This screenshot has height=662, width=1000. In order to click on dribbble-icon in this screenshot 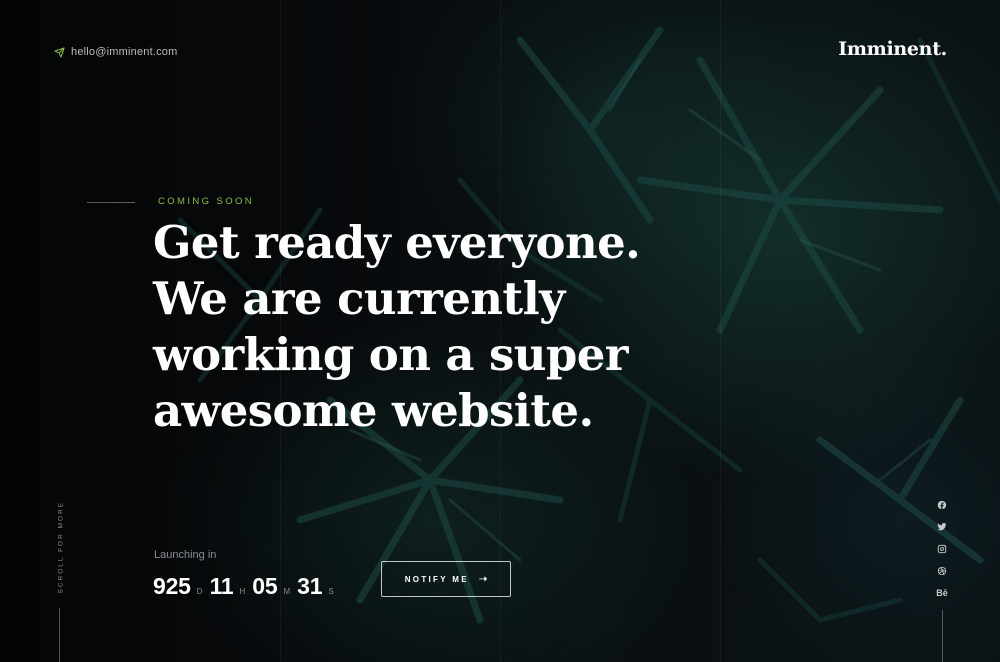, I will do `click(942, 570)`.